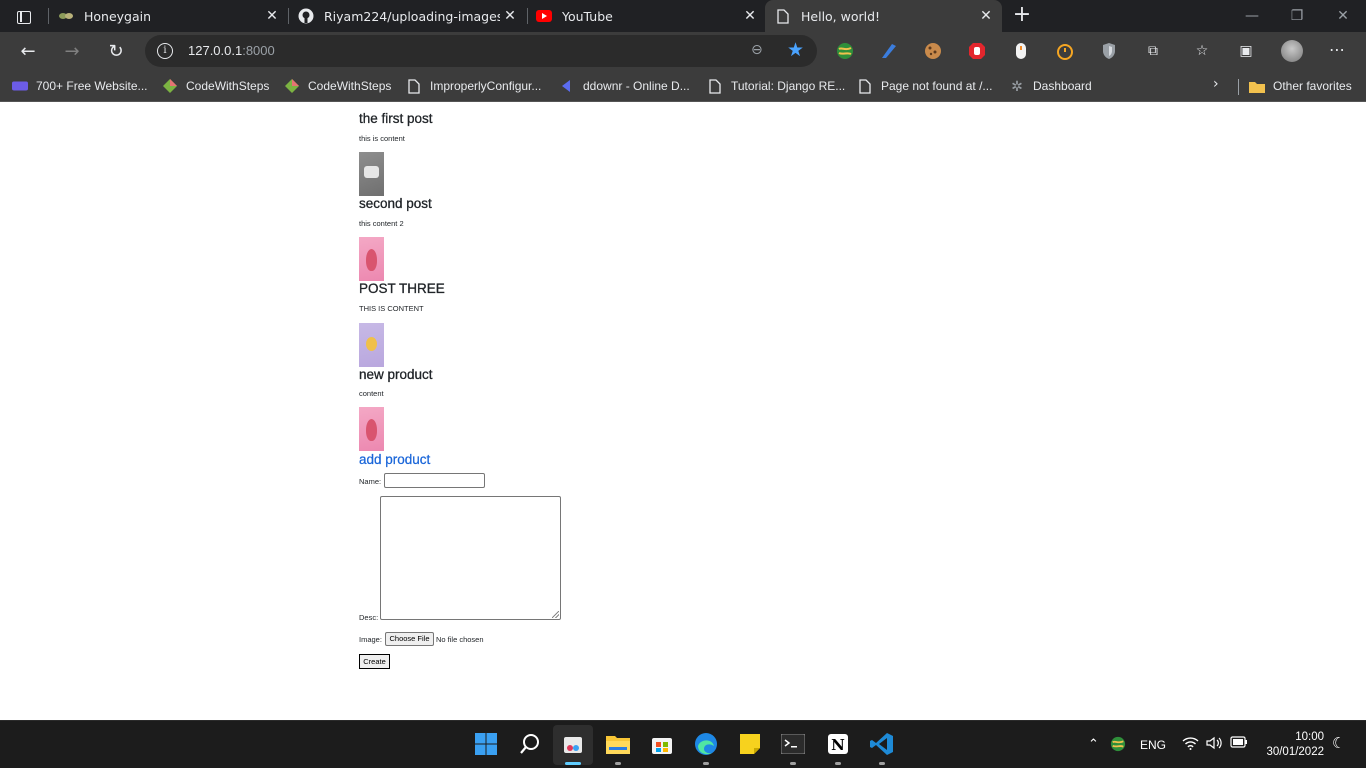  What do you see at coordinates (371, 345) in the screenshot?
I see `post-image` at bounding box center [371, 345].